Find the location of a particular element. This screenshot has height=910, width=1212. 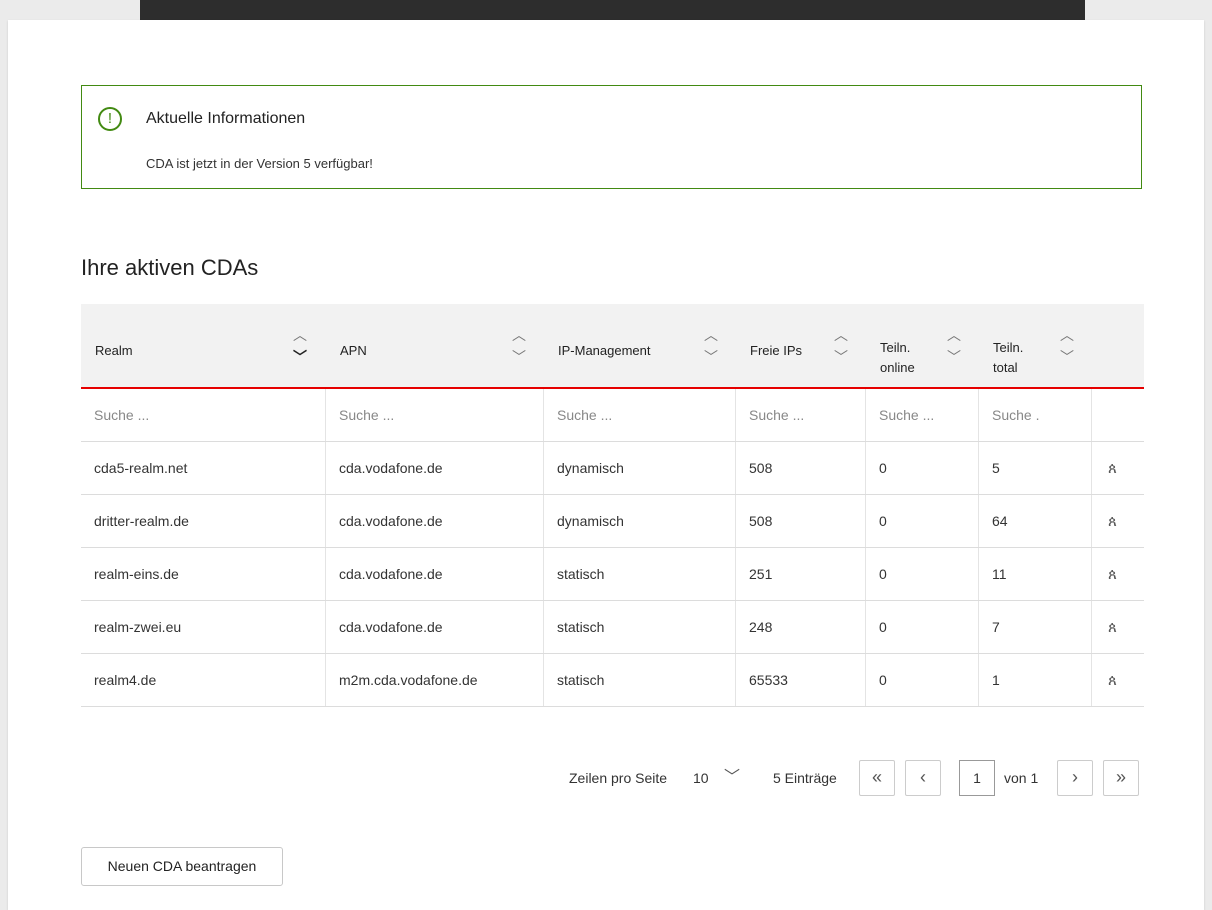

search-input-free-ips is located at coordinates (801, 415).